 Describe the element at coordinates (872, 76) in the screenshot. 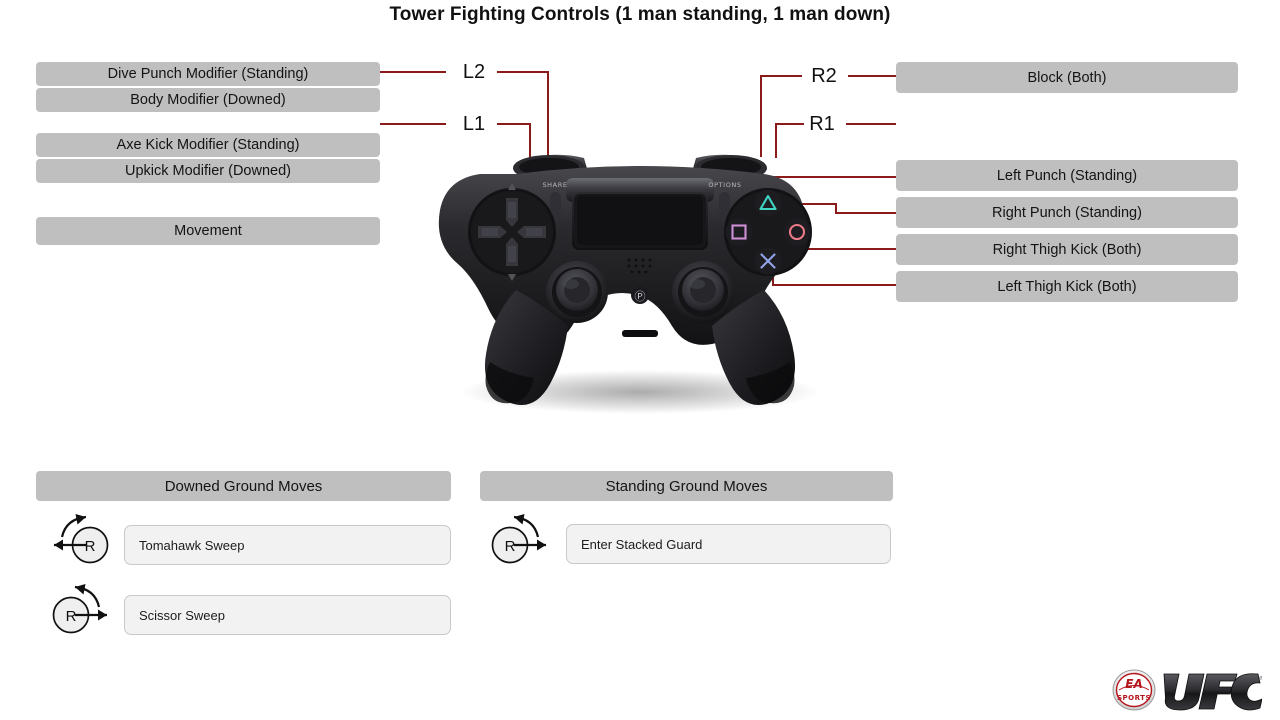

I see `connector-r2-right` at that location.